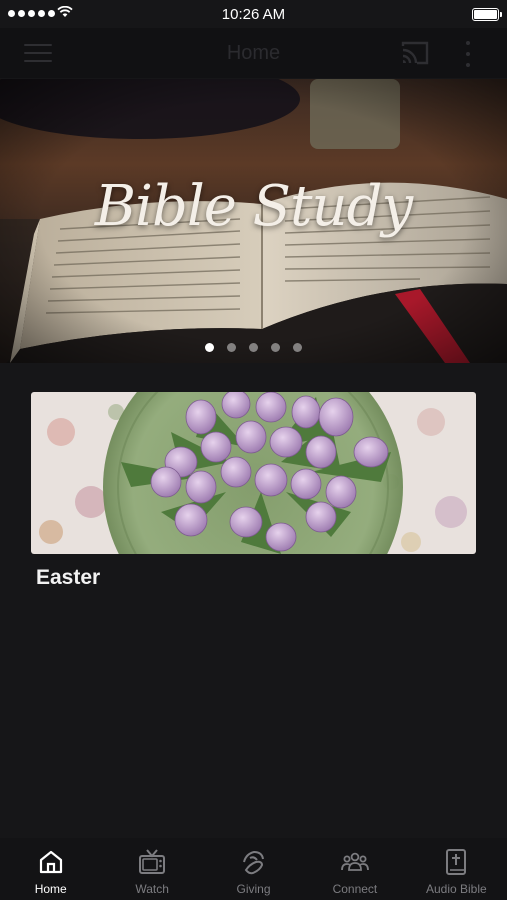  I want to click on tab-home-label: Home, so click(50, 889).